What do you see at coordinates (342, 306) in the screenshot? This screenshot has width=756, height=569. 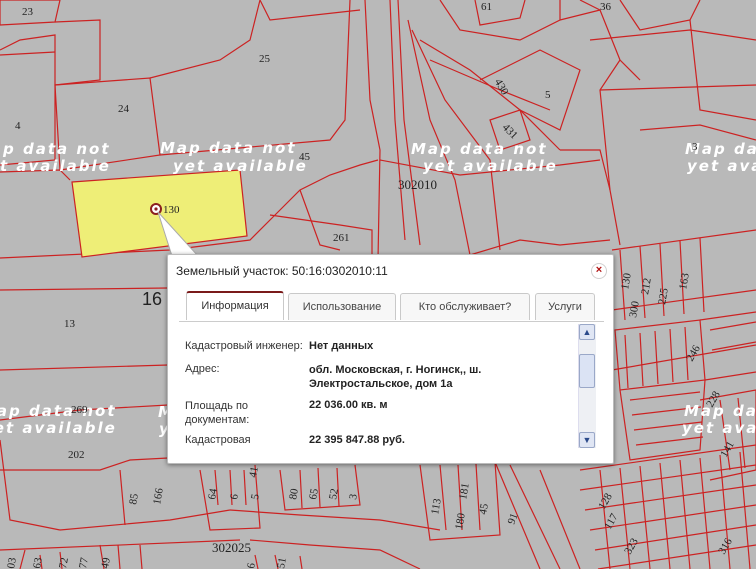 I see `tab-usage: Использование` at bounding box center [342, 306].